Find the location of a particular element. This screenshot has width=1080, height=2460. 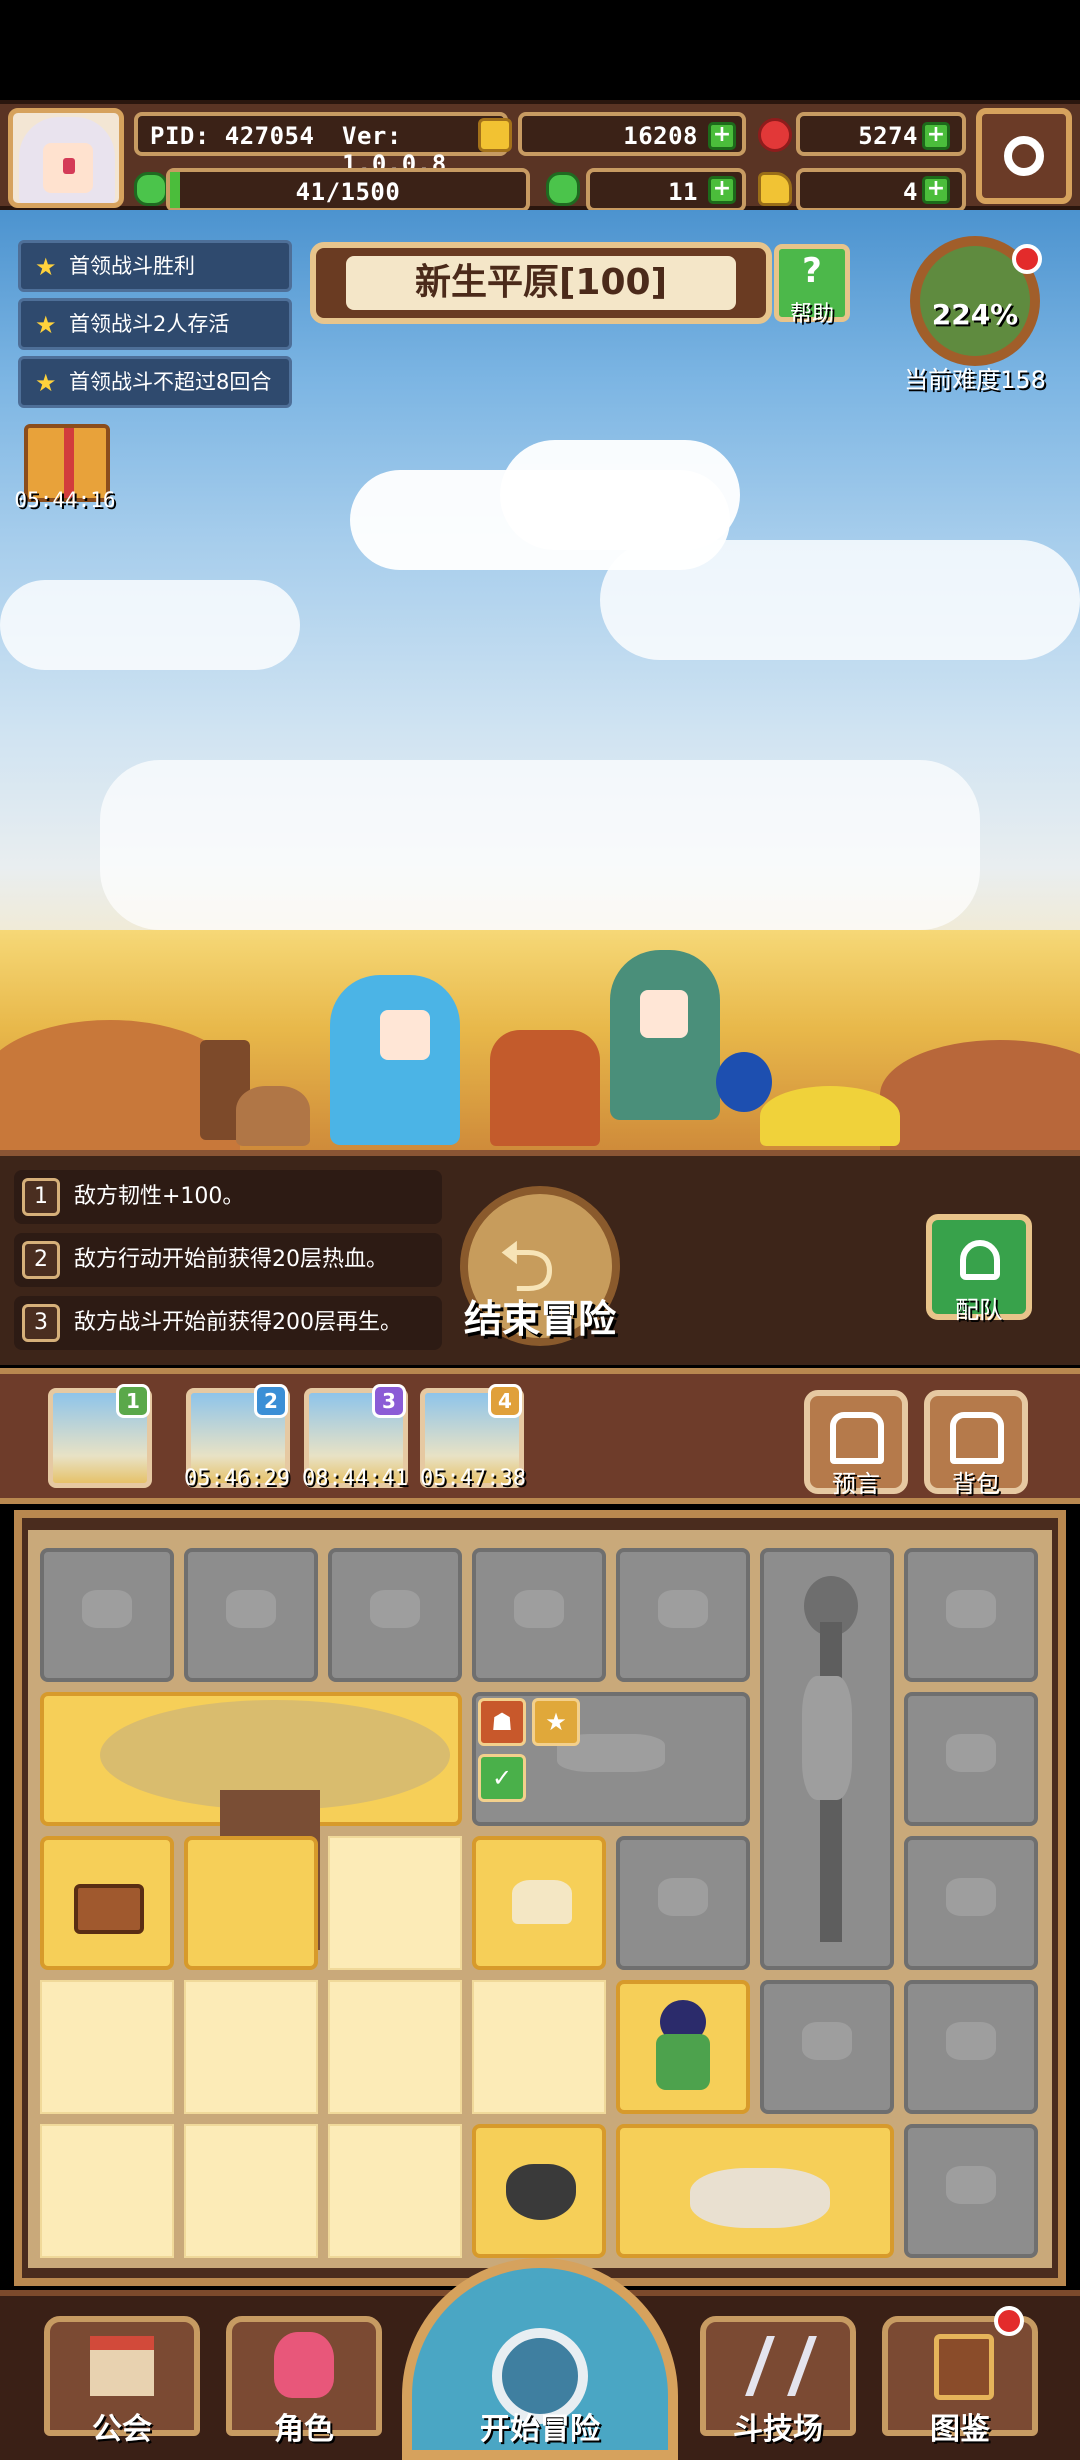

effect-text: 敌方韧性+100。 is located at coordinates (159, 1196).